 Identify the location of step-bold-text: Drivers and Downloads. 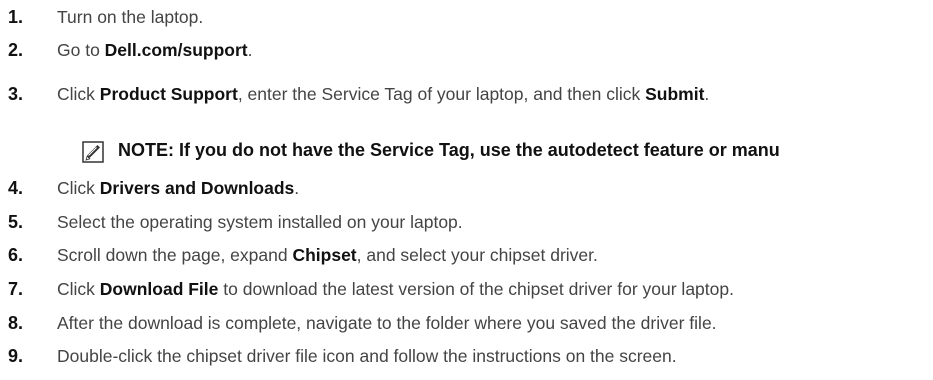
(197, 188).